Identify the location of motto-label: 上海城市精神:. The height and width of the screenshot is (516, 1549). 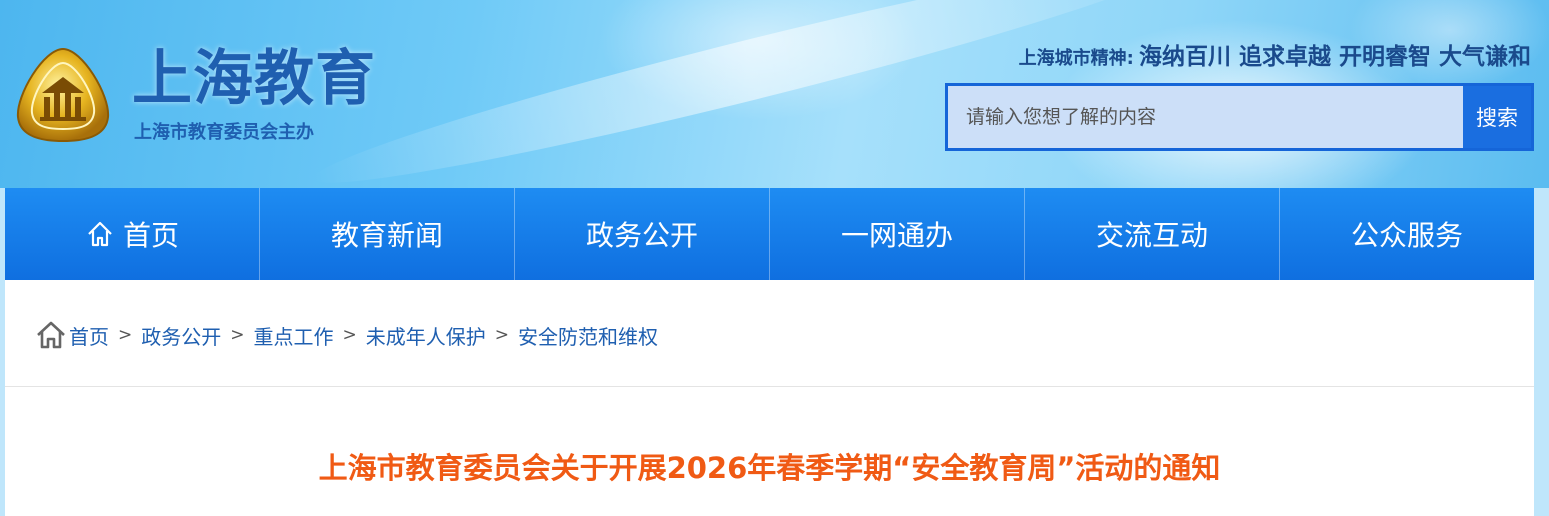
(1076, 58).